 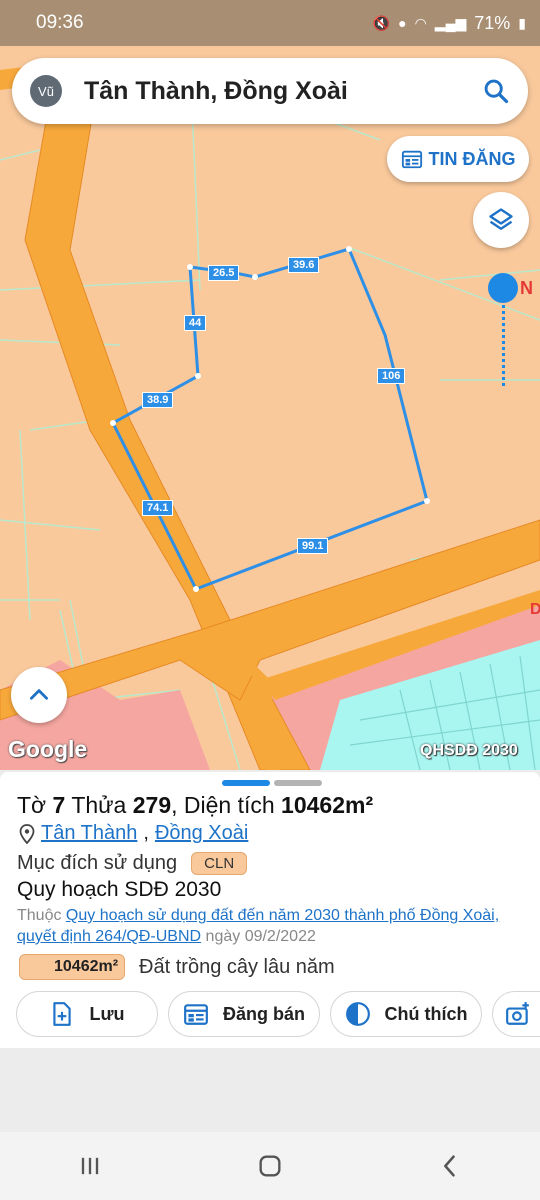 I want to click on signal-icon: ▂▄▆, so click(x=450, y=22).